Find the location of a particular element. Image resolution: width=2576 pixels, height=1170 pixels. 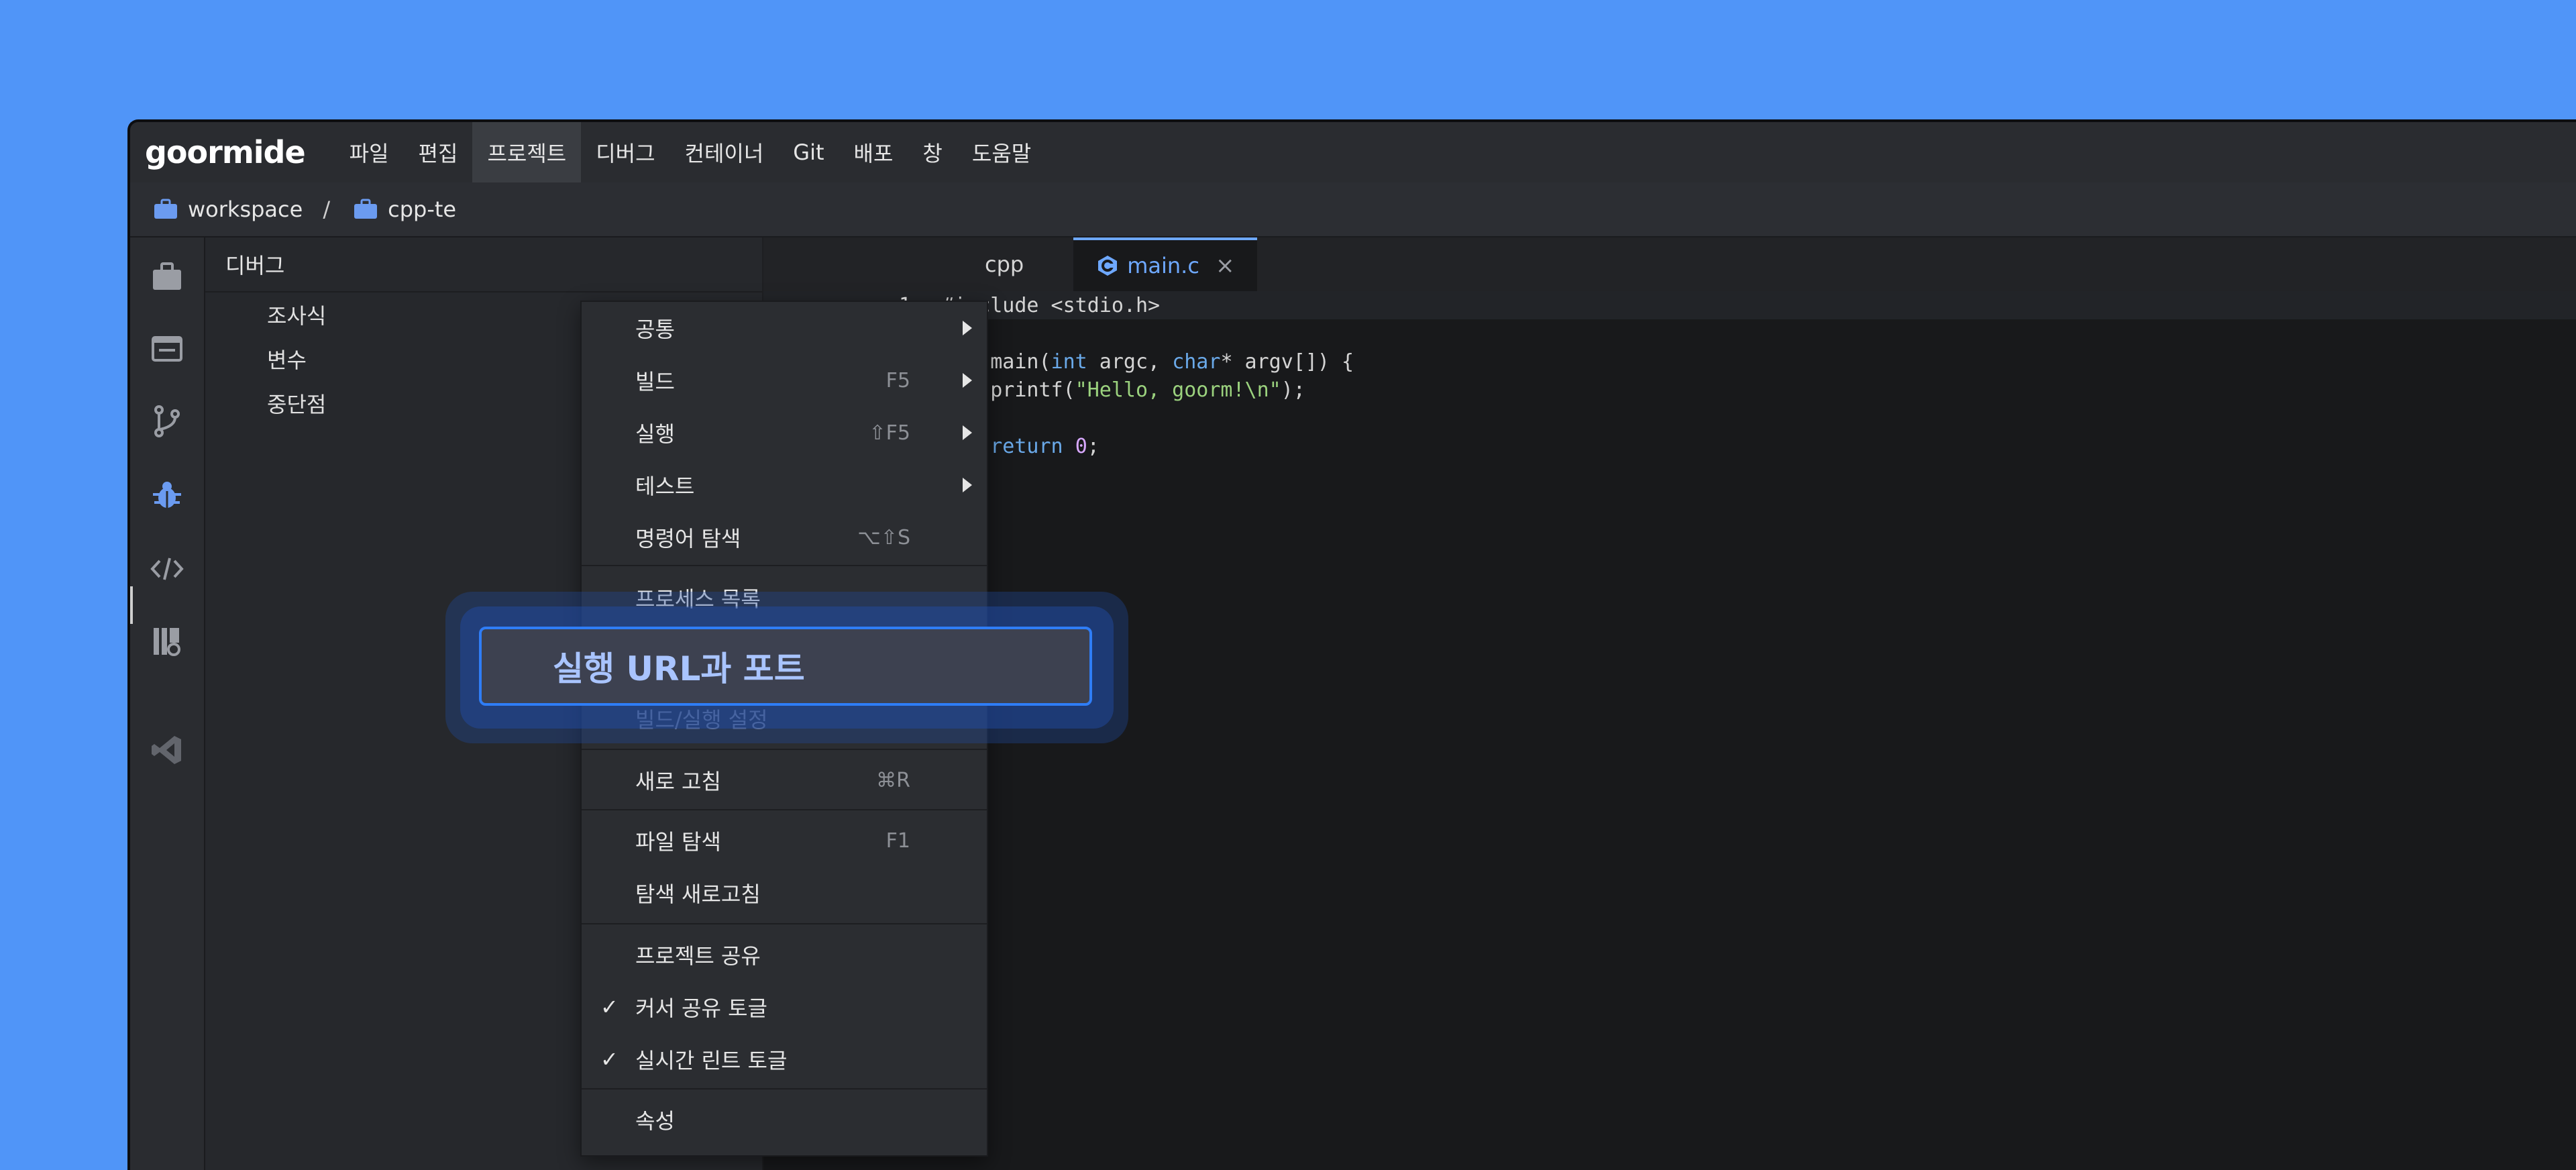

menu-item-label: 실행 URL과 포트 is located at coordinates (679, 668).